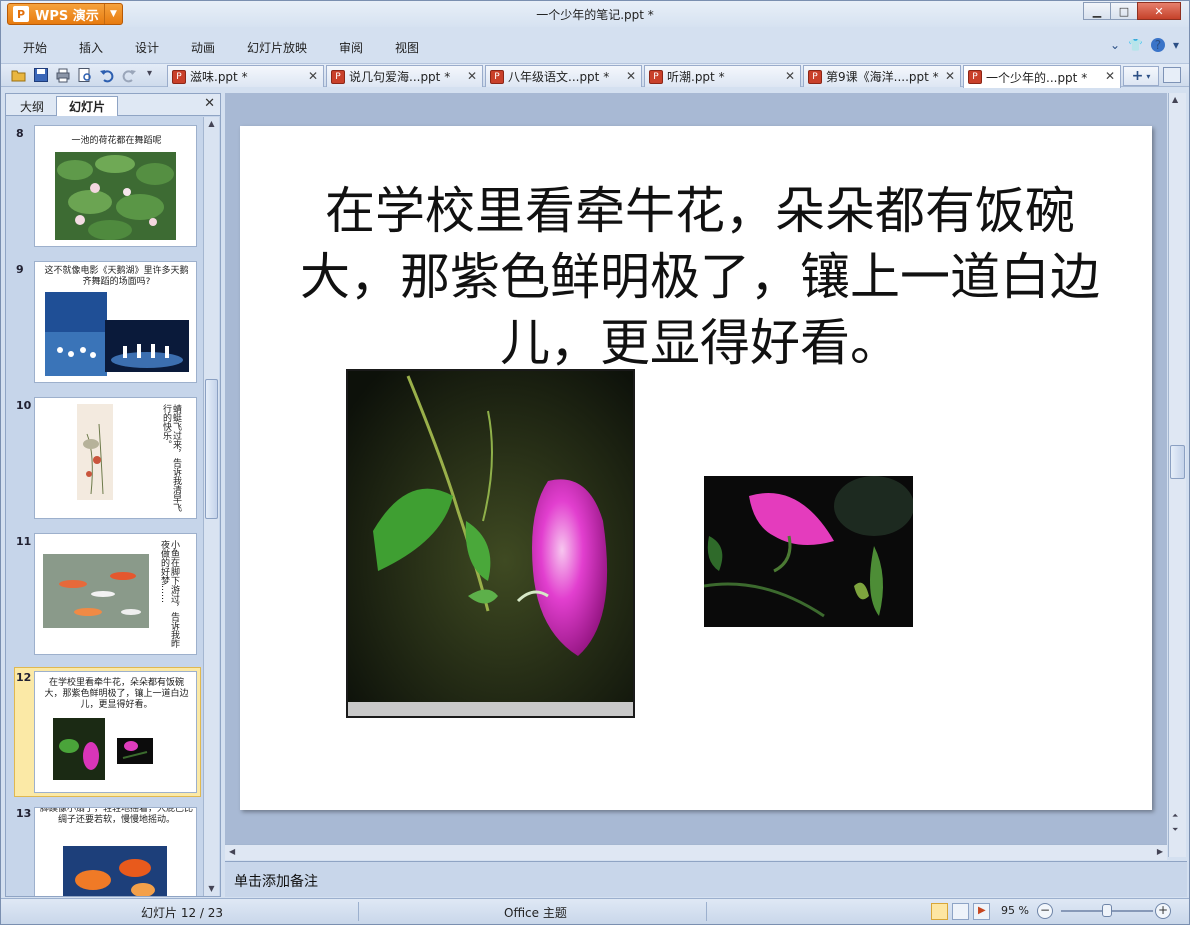 The image size is (1190, 925). What do you see at coordinates (1159, 11) in the screenshot?
I see `close-window-button: ✕` at bounding box center [1159, 11].